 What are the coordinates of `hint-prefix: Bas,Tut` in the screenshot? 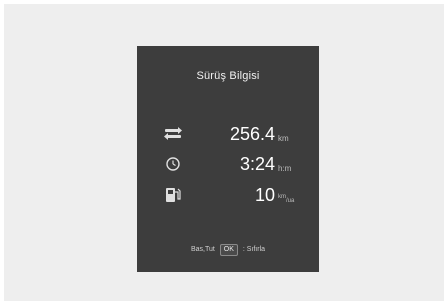 It's located at (202, 249).